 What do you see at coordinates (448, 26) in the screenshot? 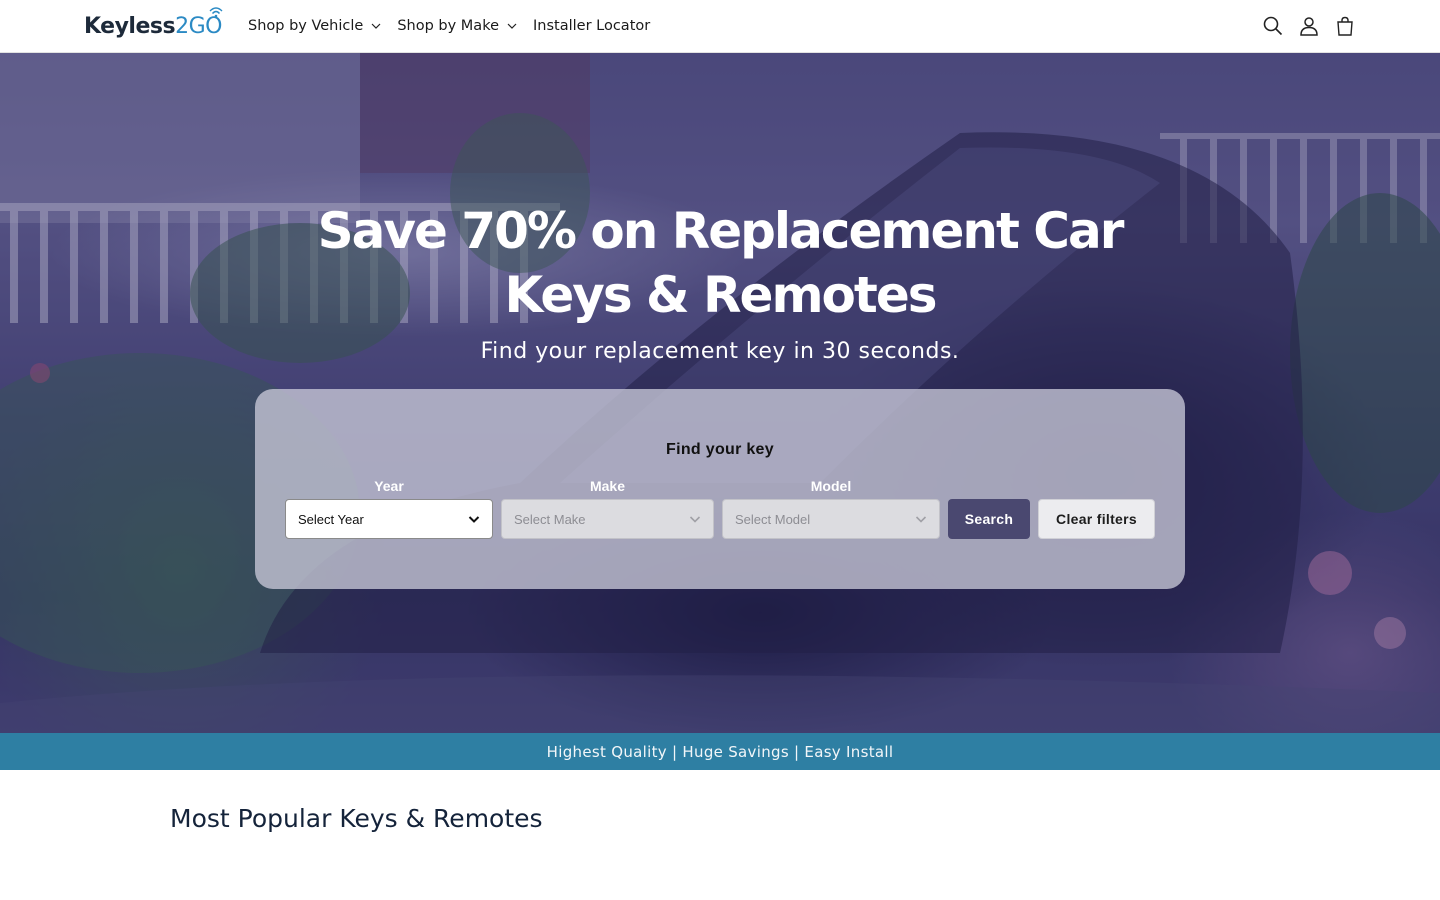
I see `nav-shop-by-make-label: Shop by Make` at bounding box center [448, 26].